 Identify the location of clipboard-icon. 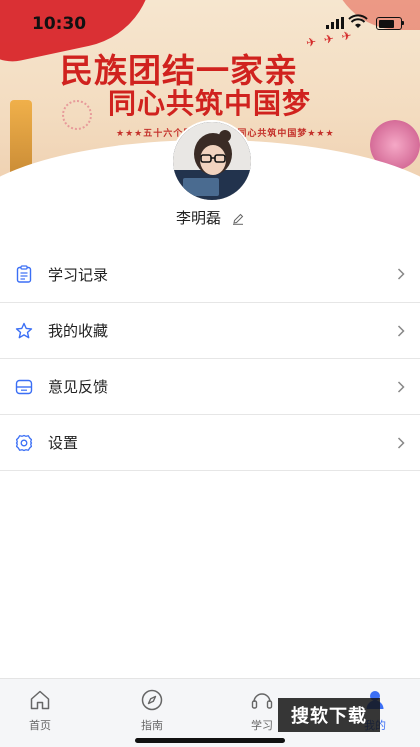
(24, 274).